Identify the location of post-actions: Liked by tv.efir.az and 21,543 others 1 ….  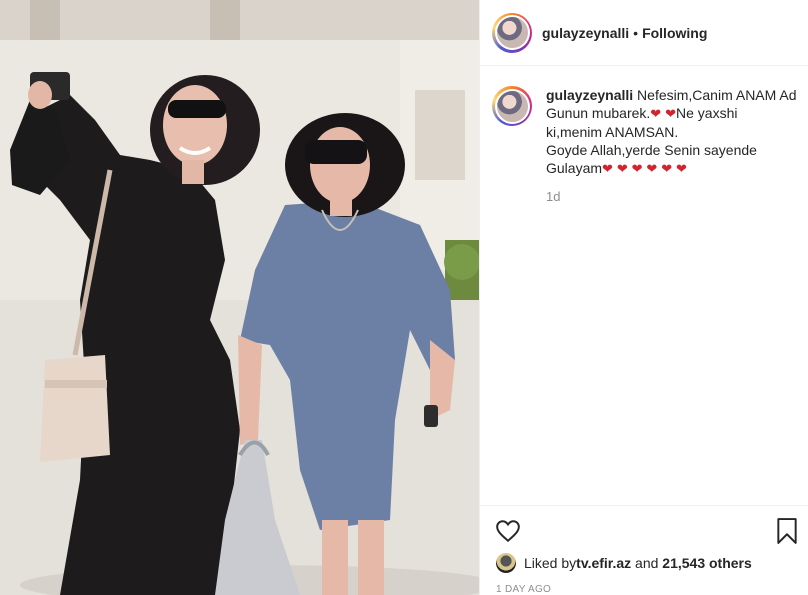
(644, 550).